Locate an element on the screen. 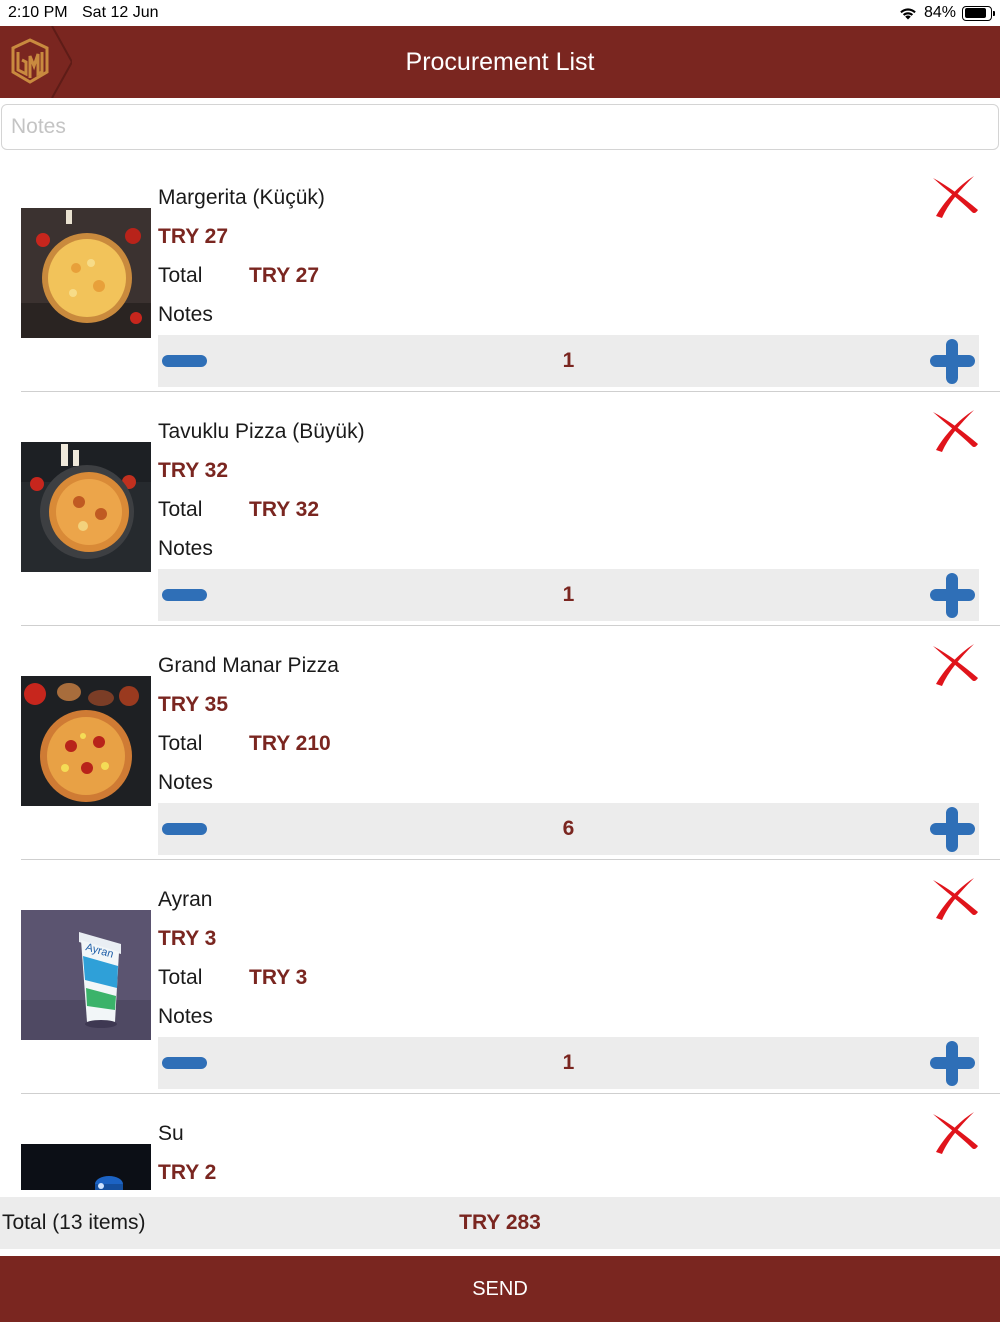 Image resolution: width=1000 pixels, height=1334 pixels. notes-input is located at coordinates (500, 127).